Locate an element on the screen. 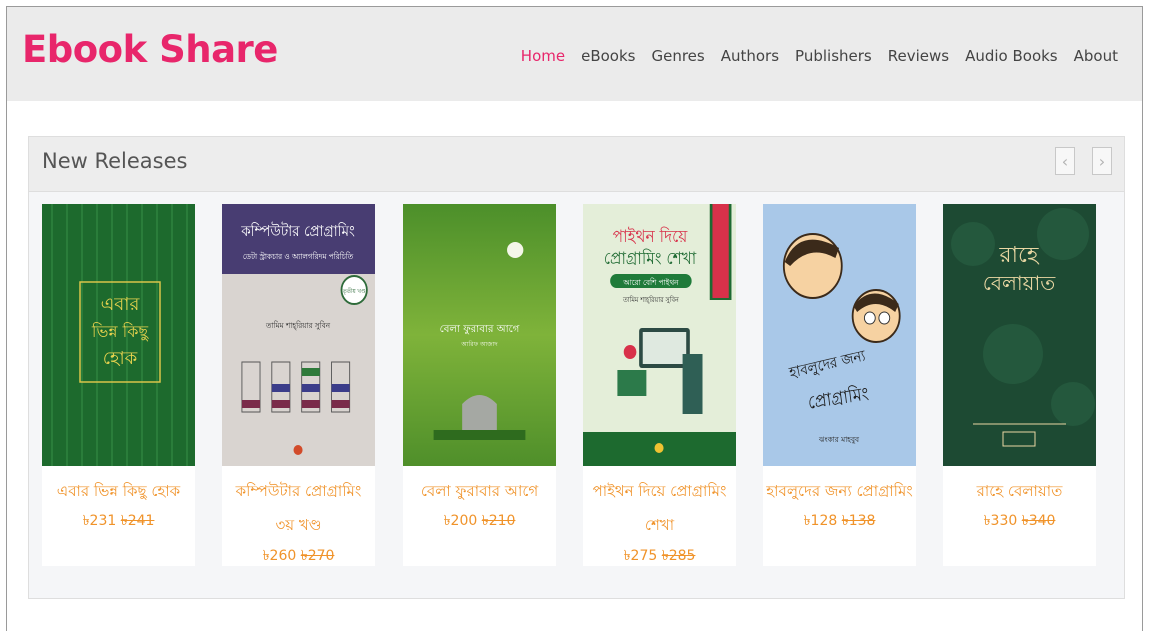  svg-text: প্রোগ্রামিং শেখা is located at coordinates (650, 258).